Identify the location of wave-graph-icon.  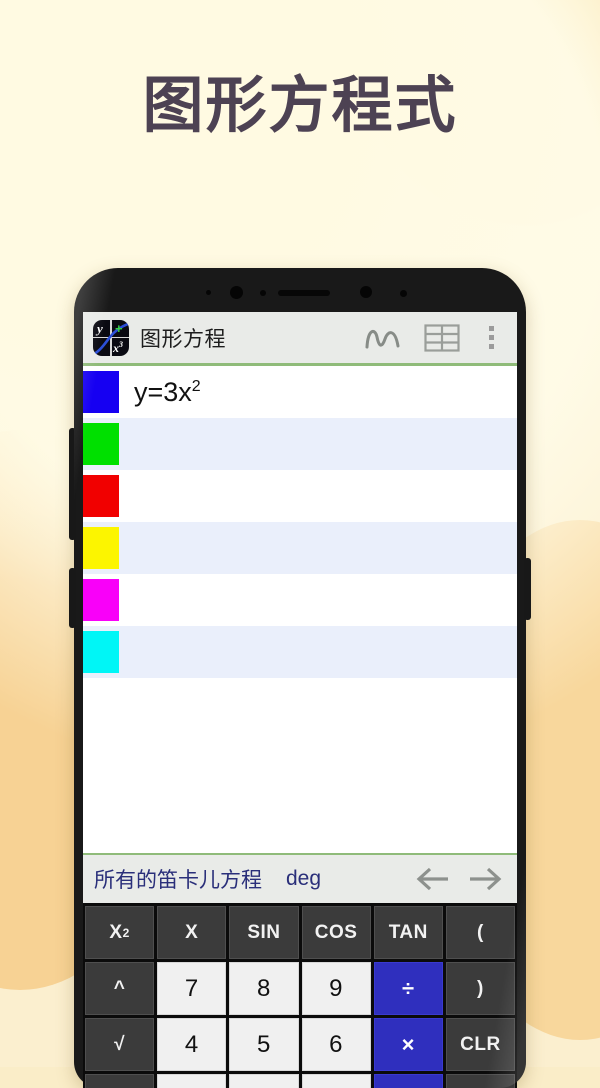
(384, 338).